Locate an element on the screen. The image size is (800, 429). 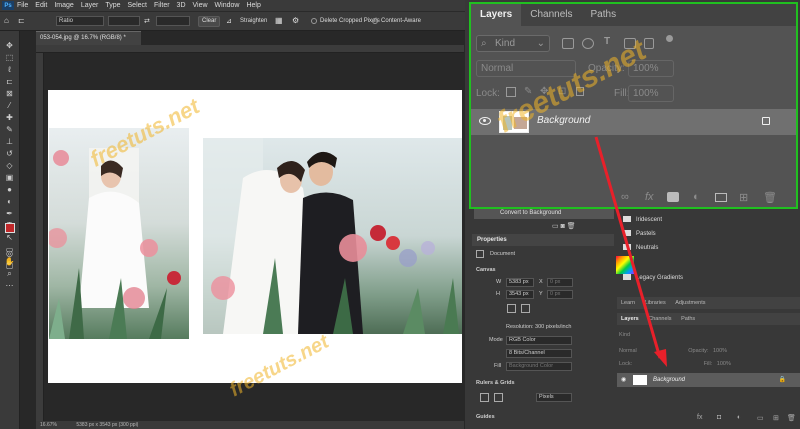
blur-tool-icon: ● is located at coordinates (9, 189).